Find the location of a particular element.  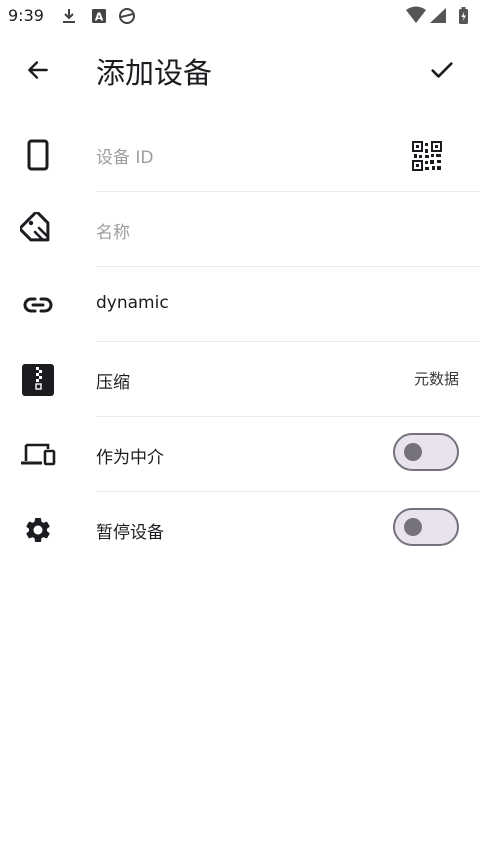

status-time: 9:39 is located at coordinates (26, 15).